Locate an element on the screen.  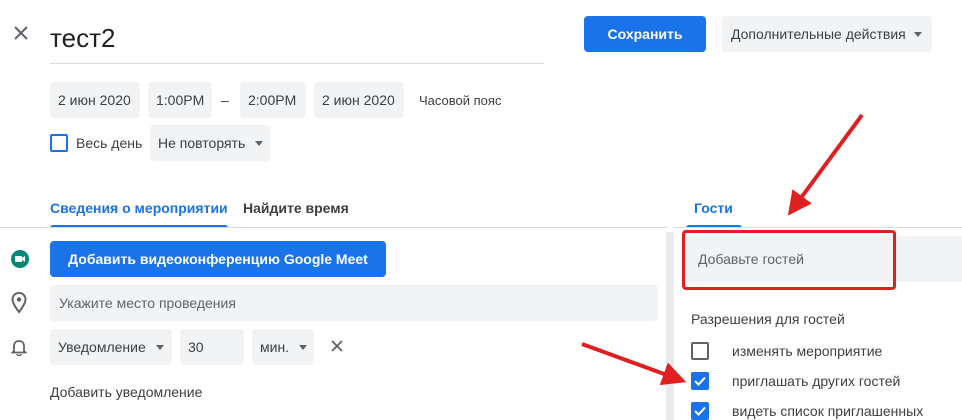
annotation-arrow-permissions is located at coordinates (634, 364).